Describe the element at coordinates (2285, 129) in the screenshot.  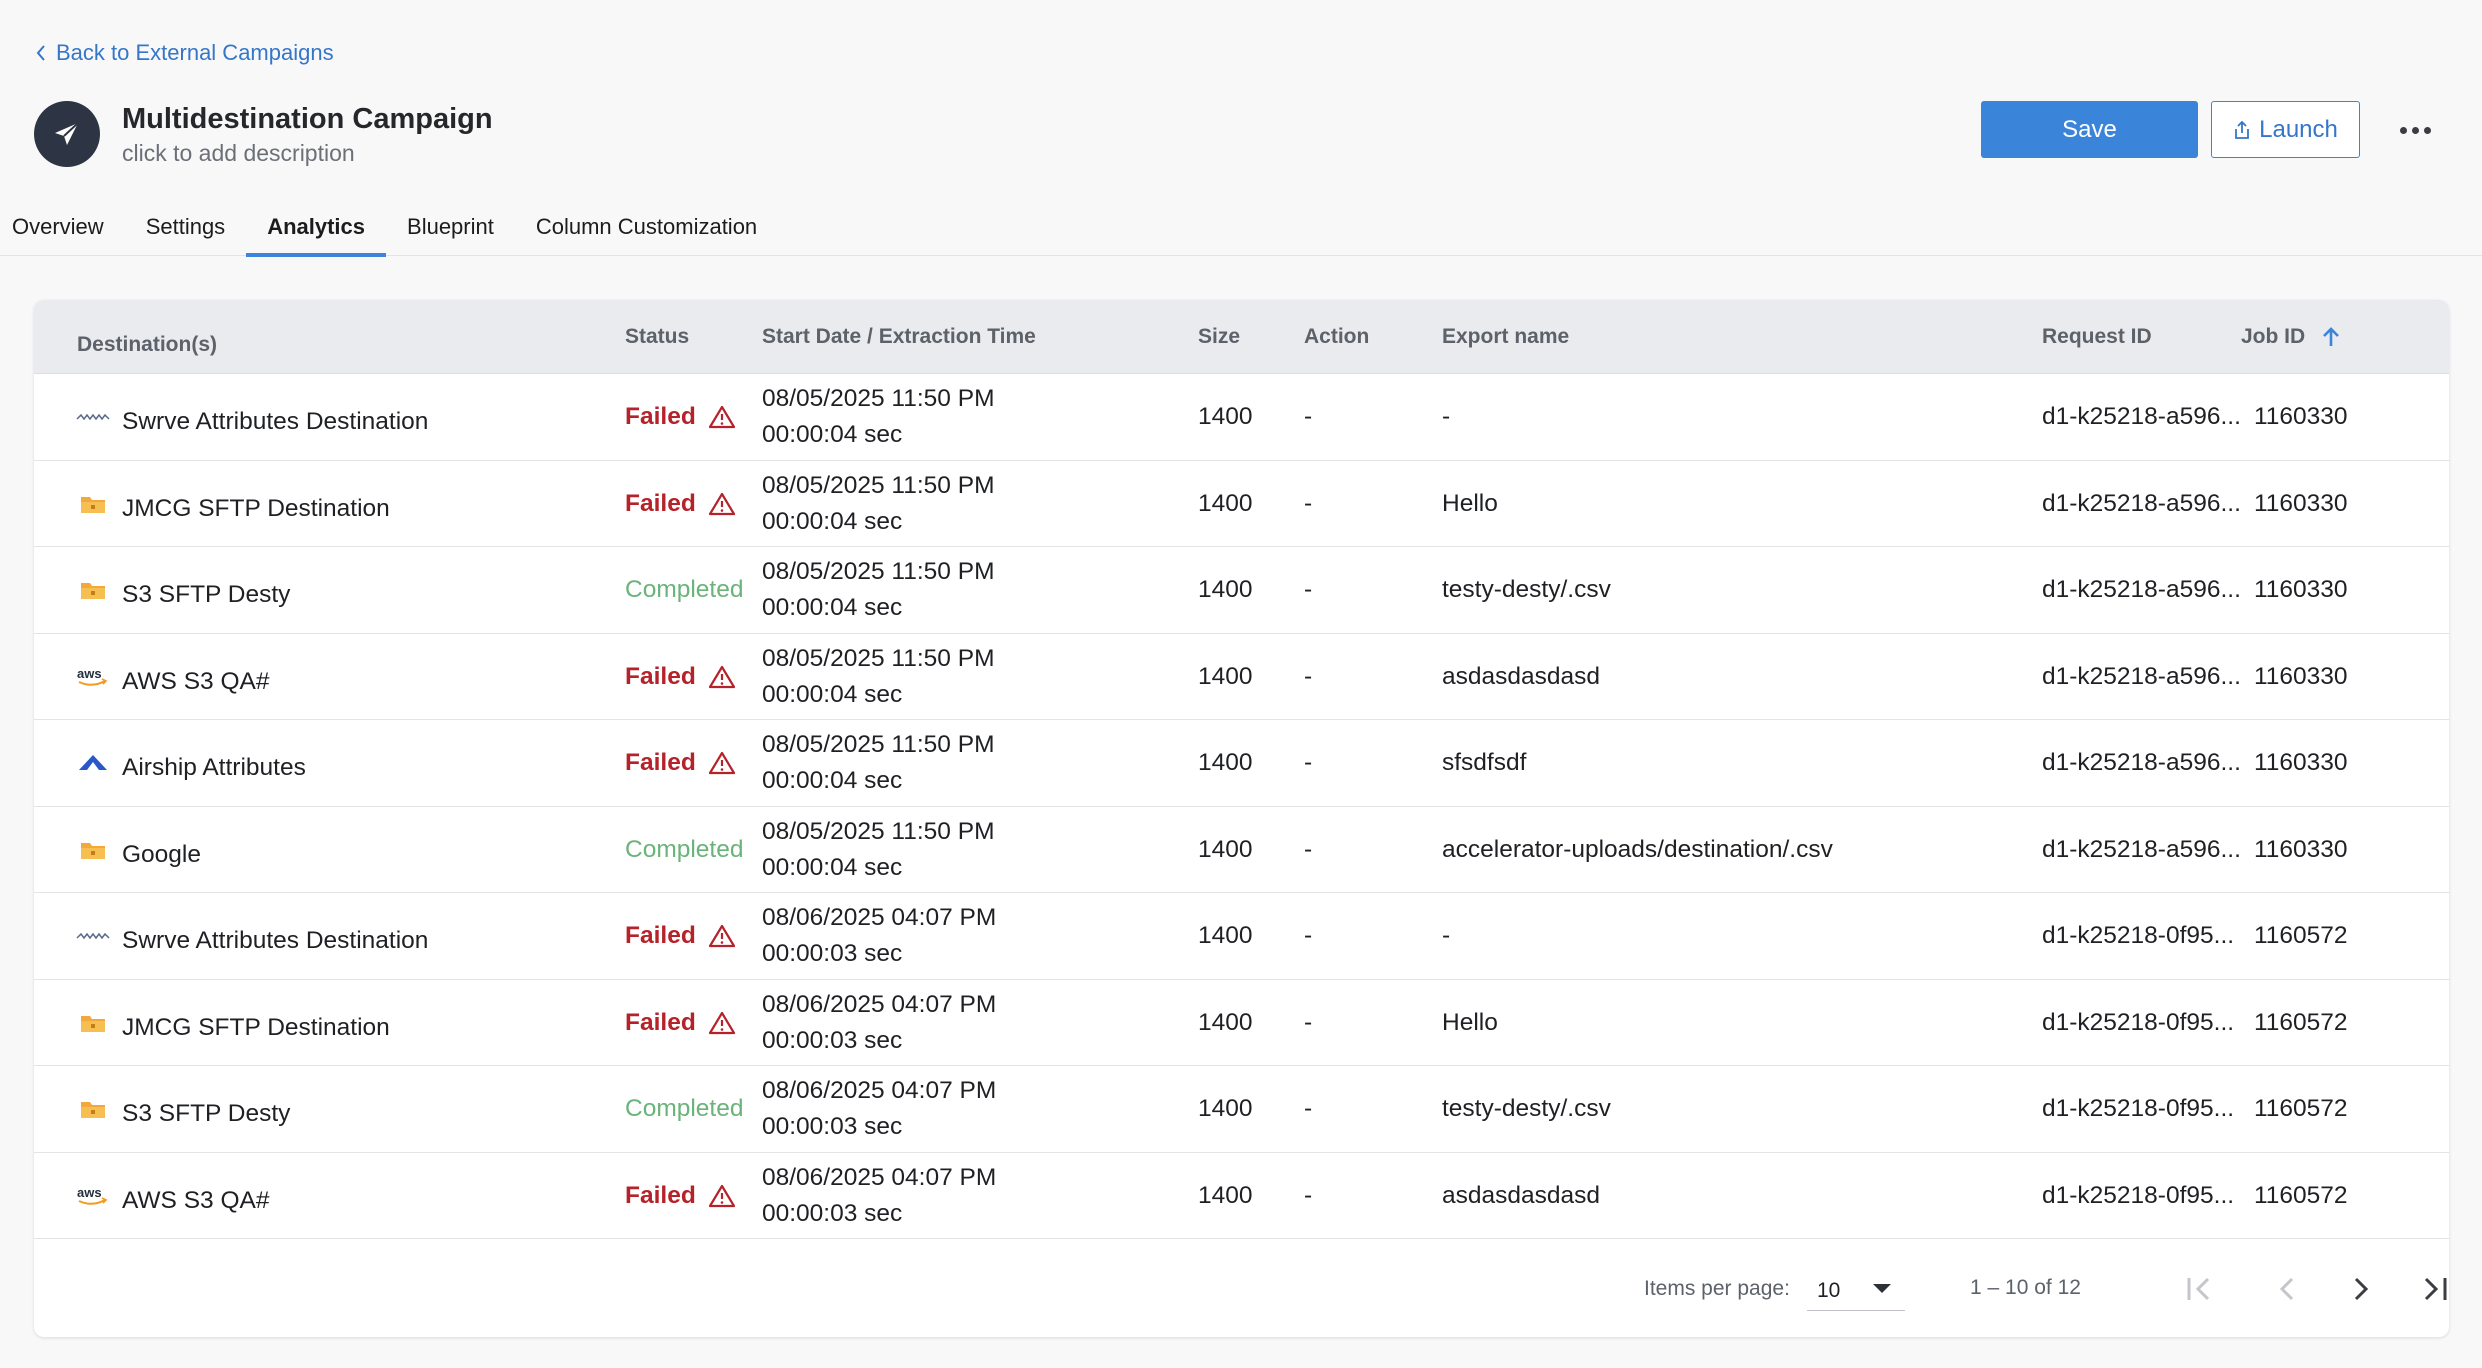
I see `launch-button: Launch` at that location.